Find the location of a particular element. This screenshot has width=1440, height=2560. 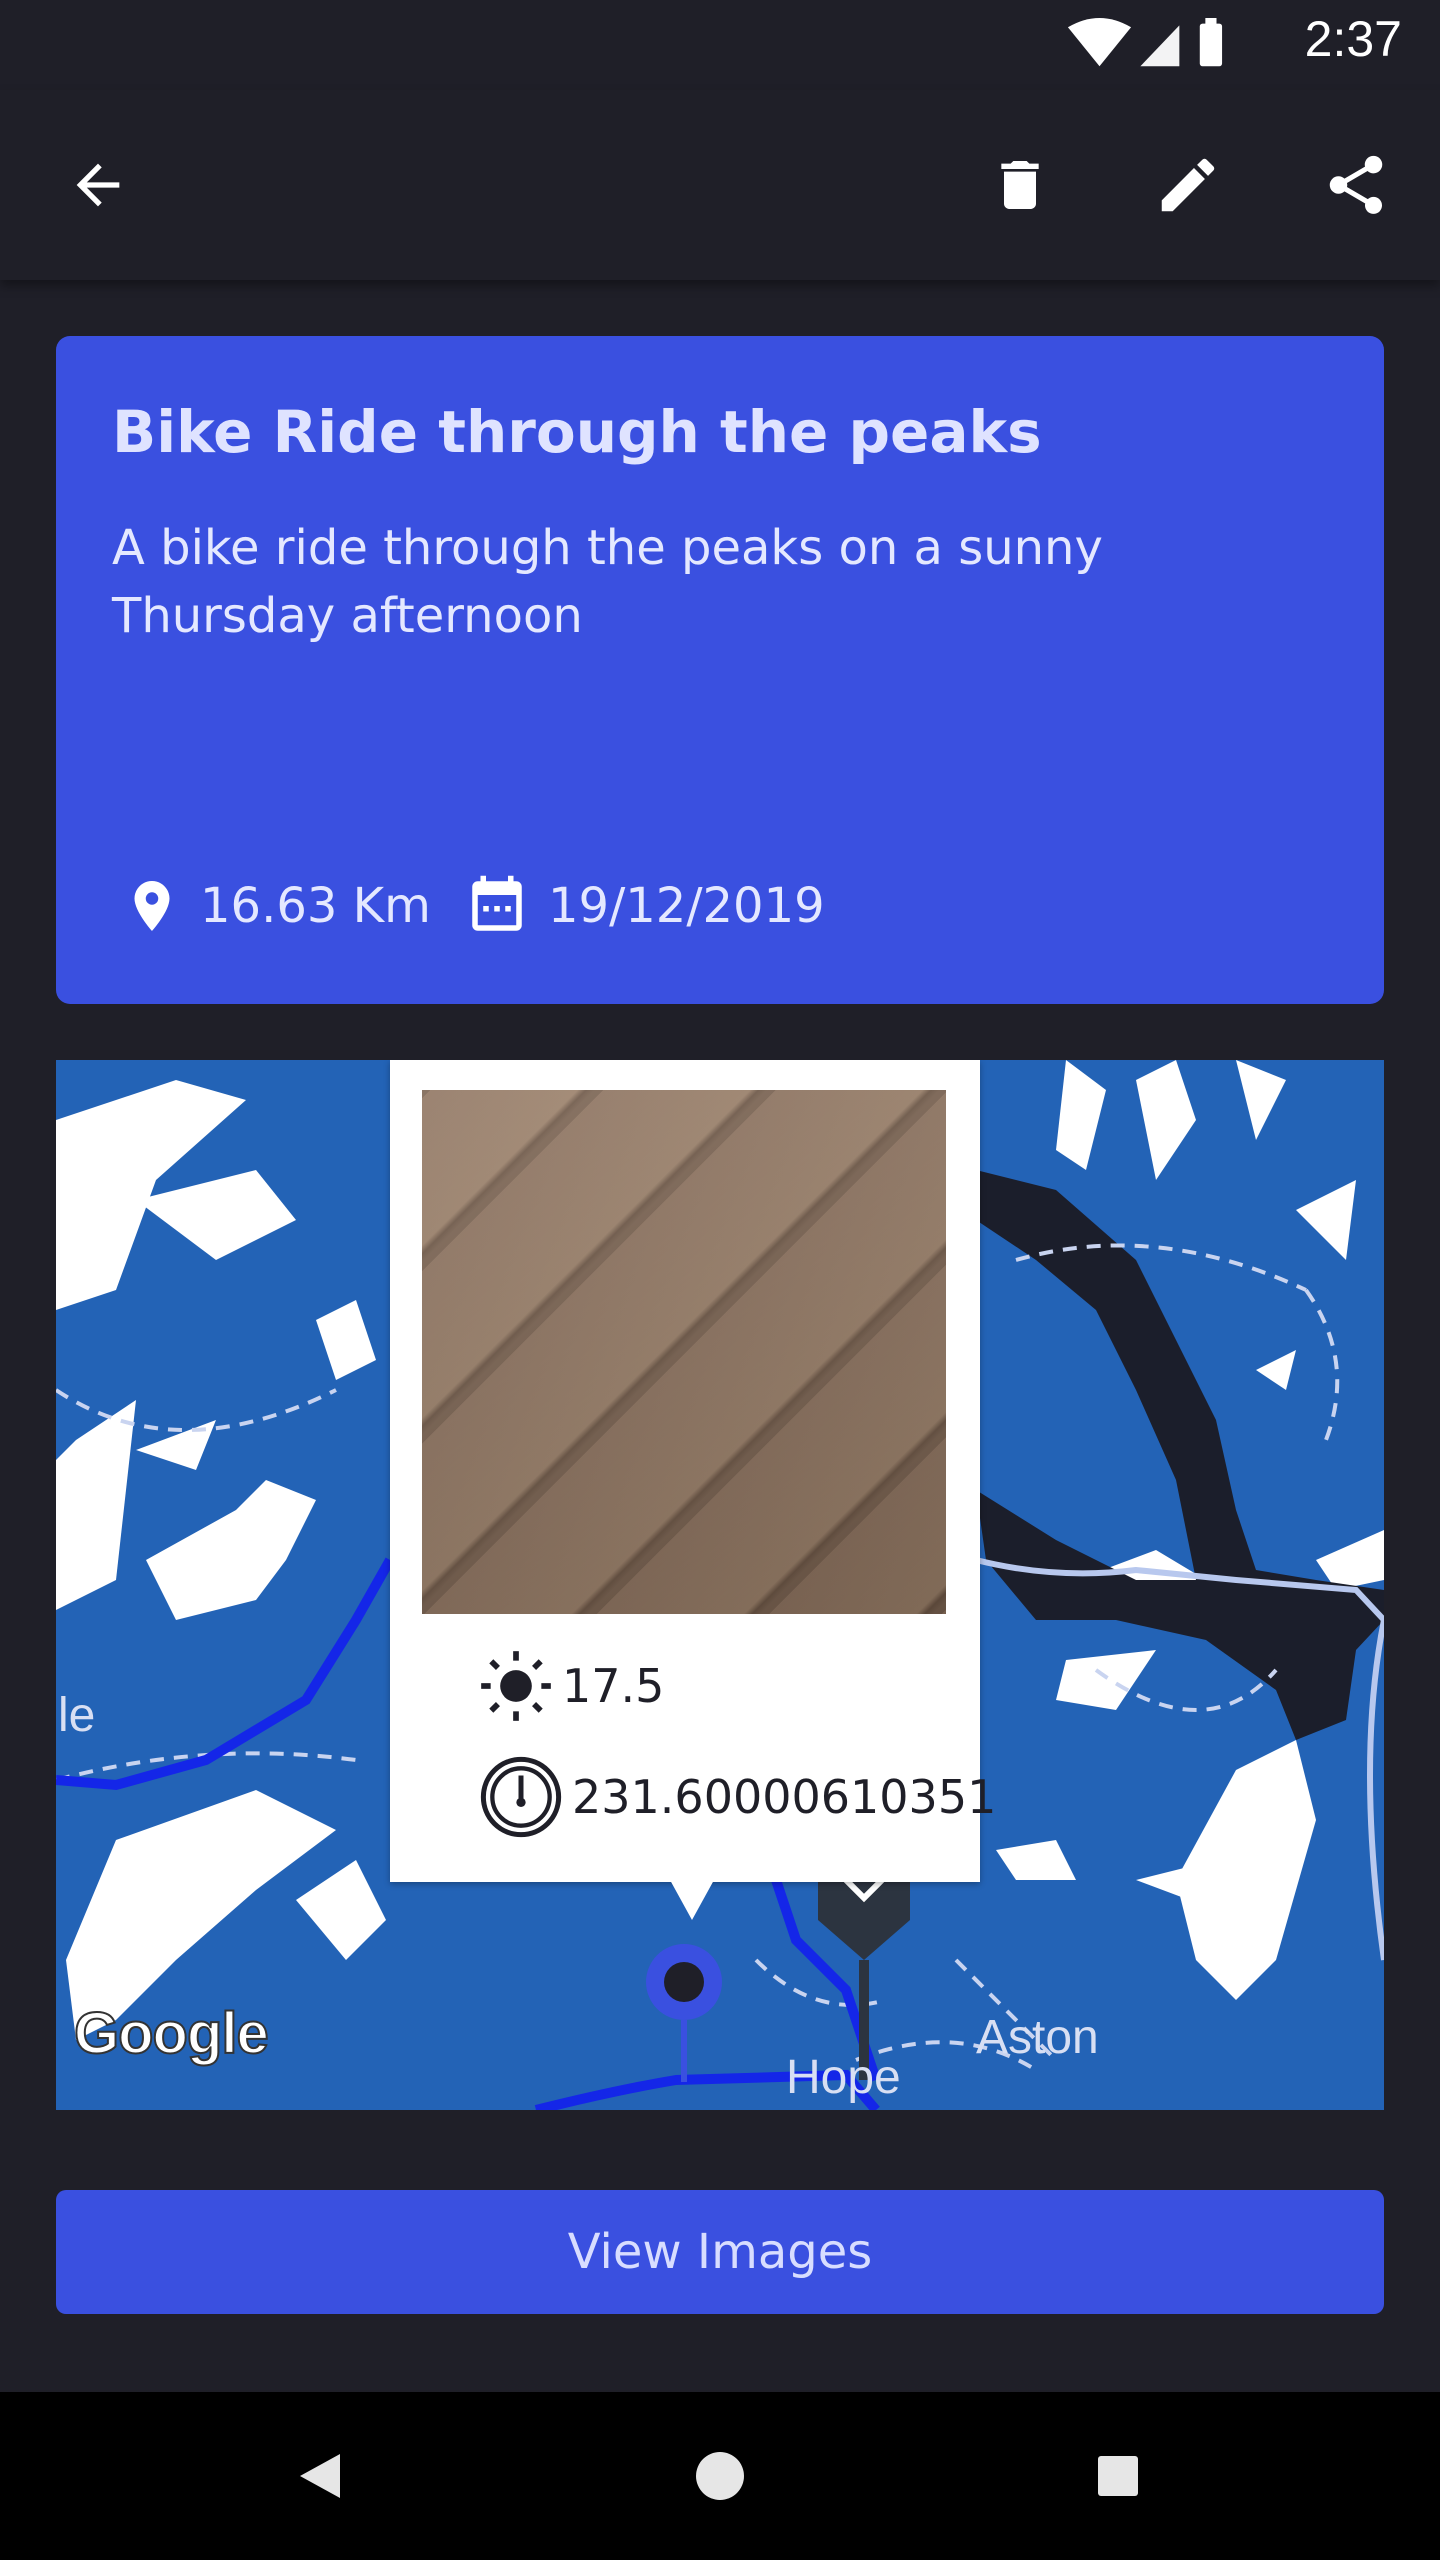

sun-icon is located at coordinates (516, 1686).